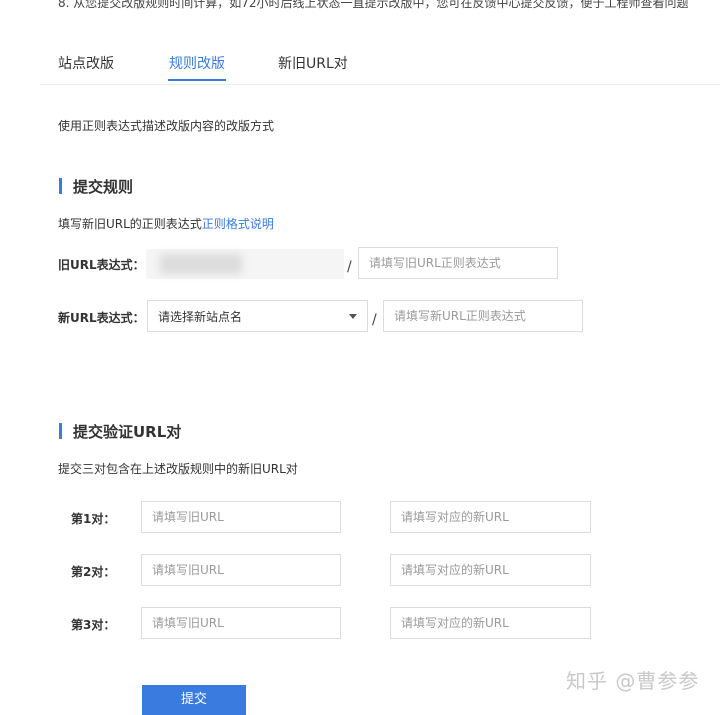 The image size is (720, 715). I want to click on page-description: 使用正则表达式描述改版内容的改版方式, so click(166, 126).